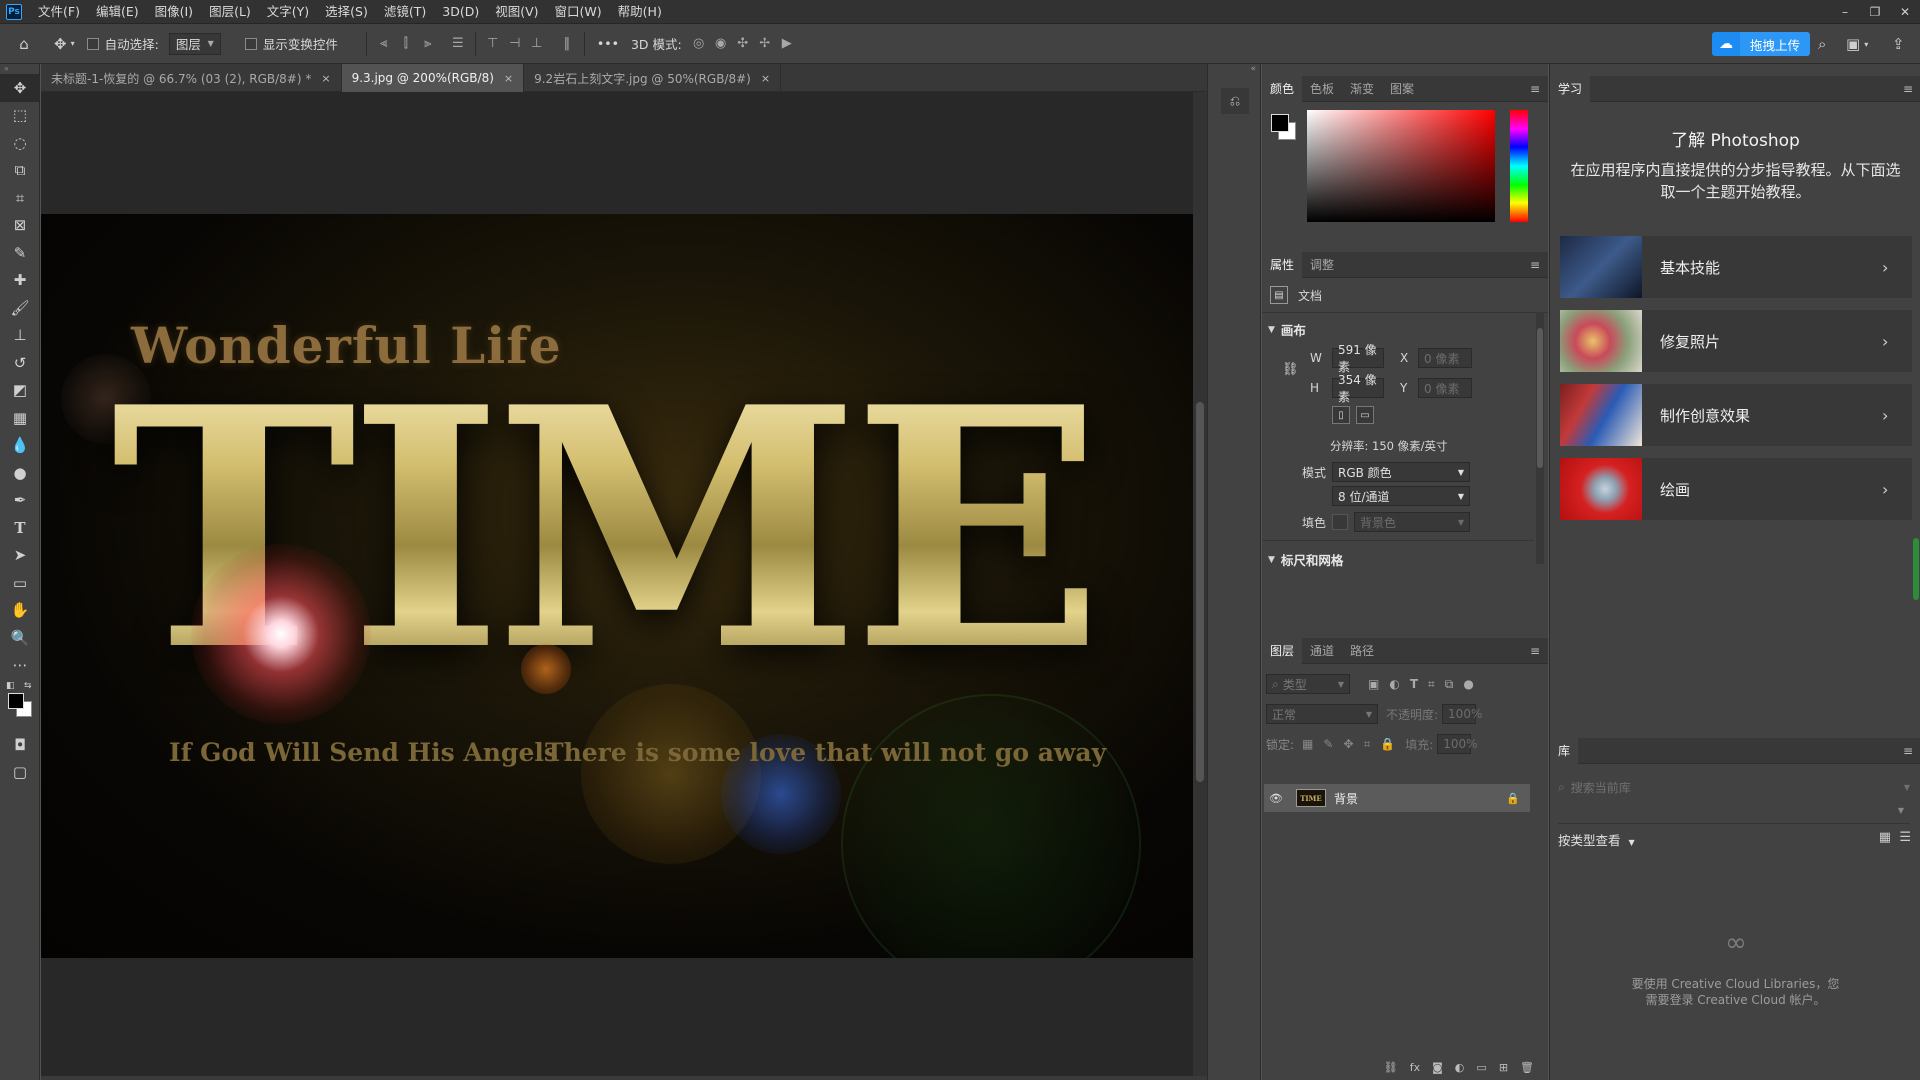  Describe the element at coordinates (20, 336) in the screenshot. I see `clone-stamp-tool-icon: ⊥` at that location.